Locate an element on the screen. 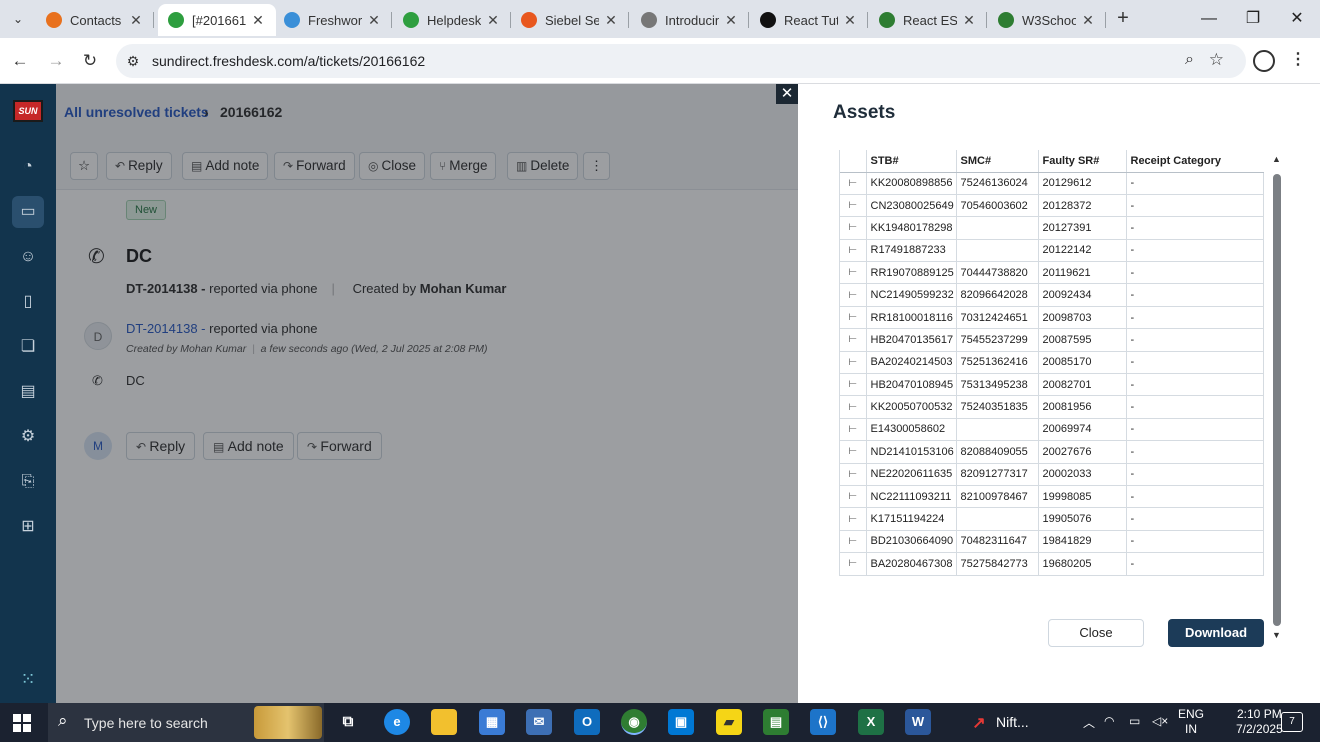  notifications-icon: 7 is located at coordinates (1292, 722).